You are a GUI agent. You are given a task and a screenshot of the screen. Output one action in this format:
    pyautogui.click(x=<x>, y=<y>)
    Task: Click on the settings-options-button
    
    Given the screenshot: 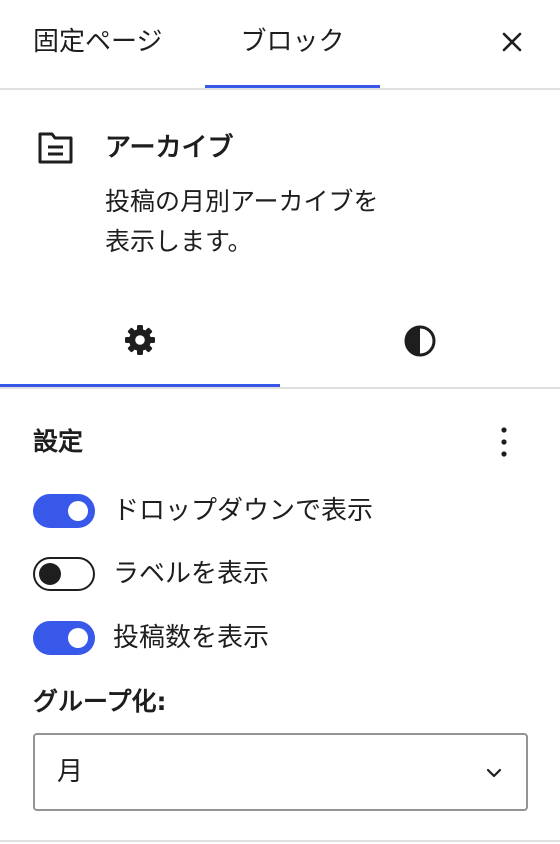 What is the action you would take?
    pyautogui.click(x=504, y=442)
    